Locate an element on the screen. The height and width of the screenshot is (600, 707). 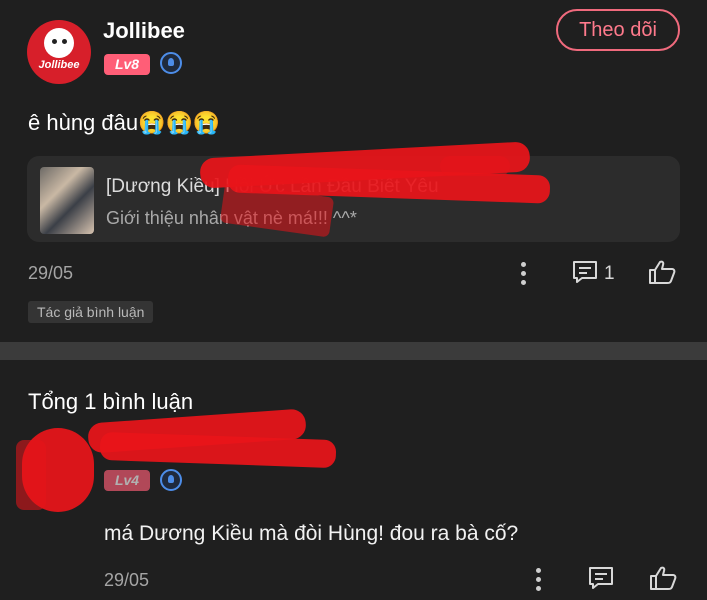
comment-icon is located at coordinates (585, 272).